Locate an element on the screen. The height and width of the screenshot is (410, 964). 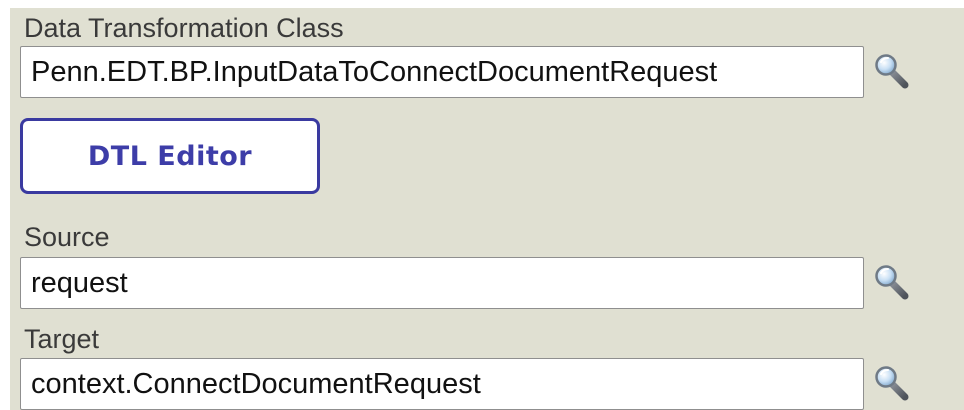
target-input is located at coordinates (442, 384).